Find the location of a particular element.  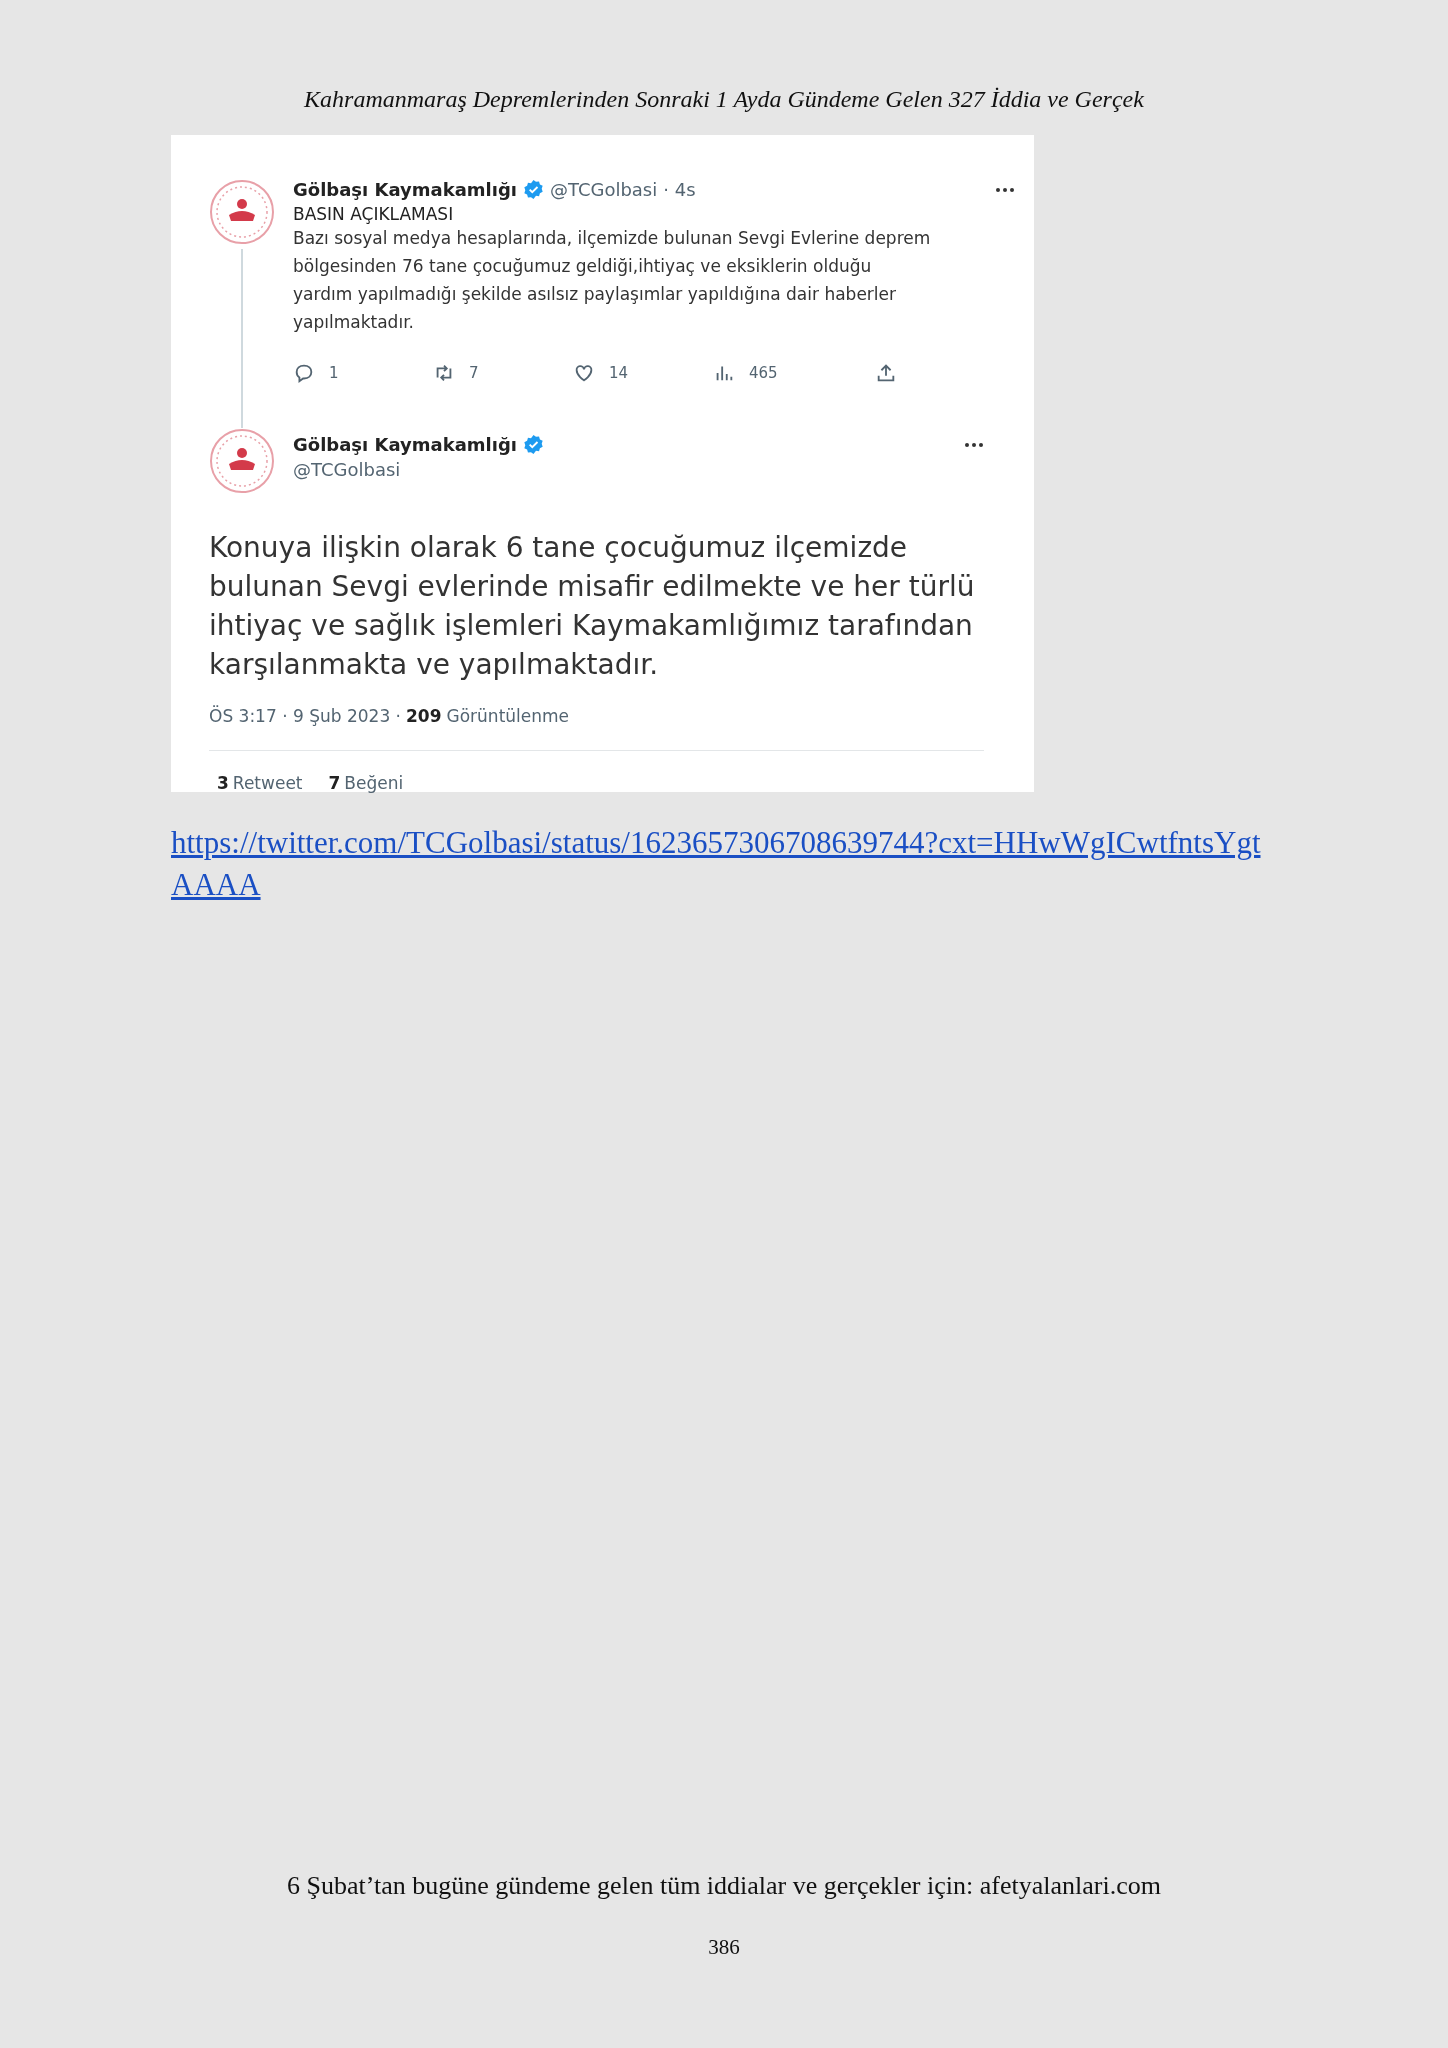

stat-label: Beğeni is located at coordinates (374, 783).